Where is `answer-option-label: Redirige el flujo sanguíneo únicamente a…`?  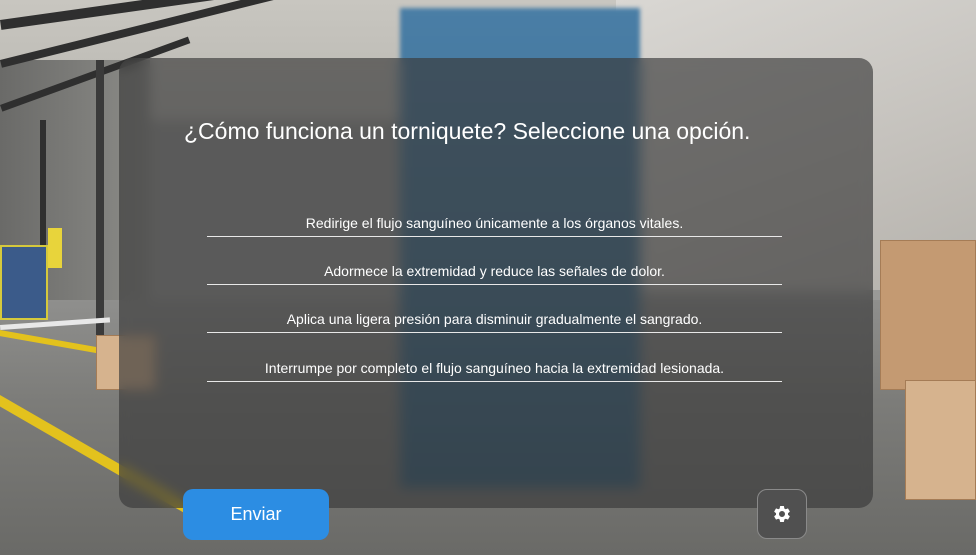 answer-option-label: Redirige el flujo sanguíneo únicamente a… is located at coordinates (494, 223).